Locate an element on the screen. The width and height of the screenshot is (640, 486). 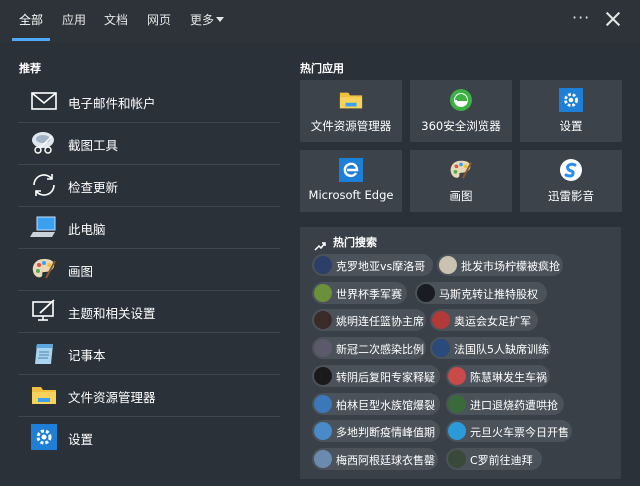
hot-search-label: 世界杯季军赛 is located at coordinates (369, 294).